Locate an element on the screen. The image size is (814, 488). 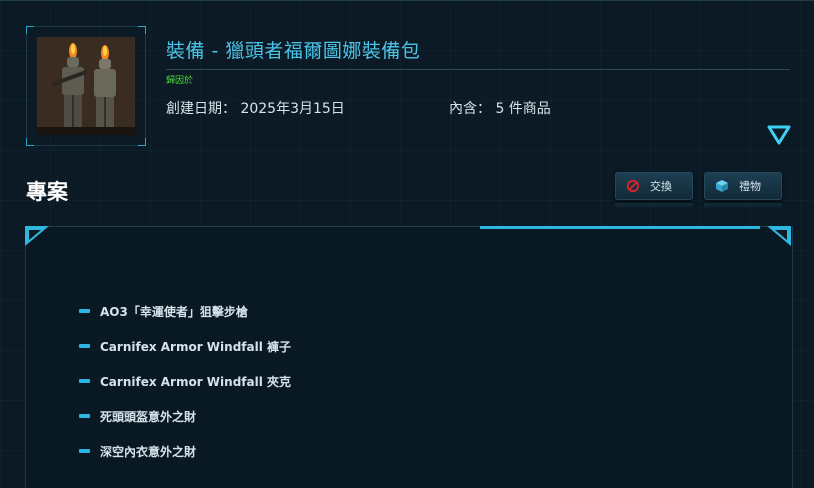
item-label: 深空內衣意外之財 is located at coordinates (148, 452).